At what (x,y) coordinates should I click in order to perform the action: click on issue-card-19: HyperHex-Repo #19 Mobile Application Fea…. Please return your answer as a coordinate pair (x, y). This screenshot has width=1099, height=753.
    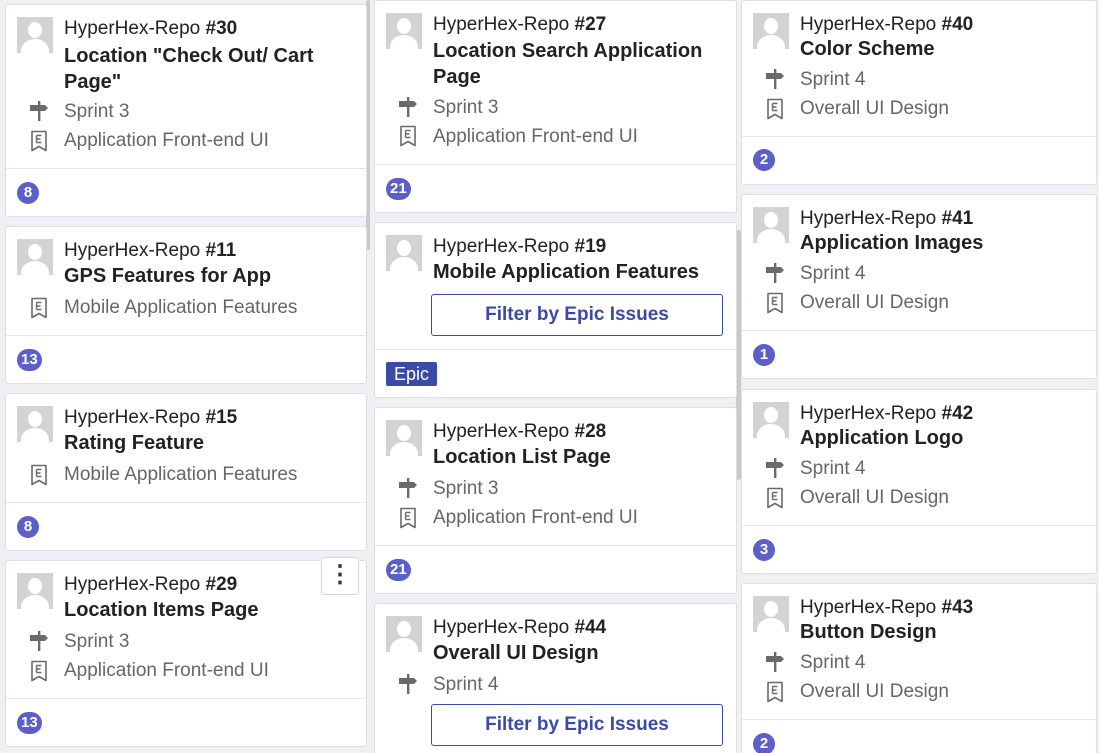
    Looking at the image, I should click on (555, 310).